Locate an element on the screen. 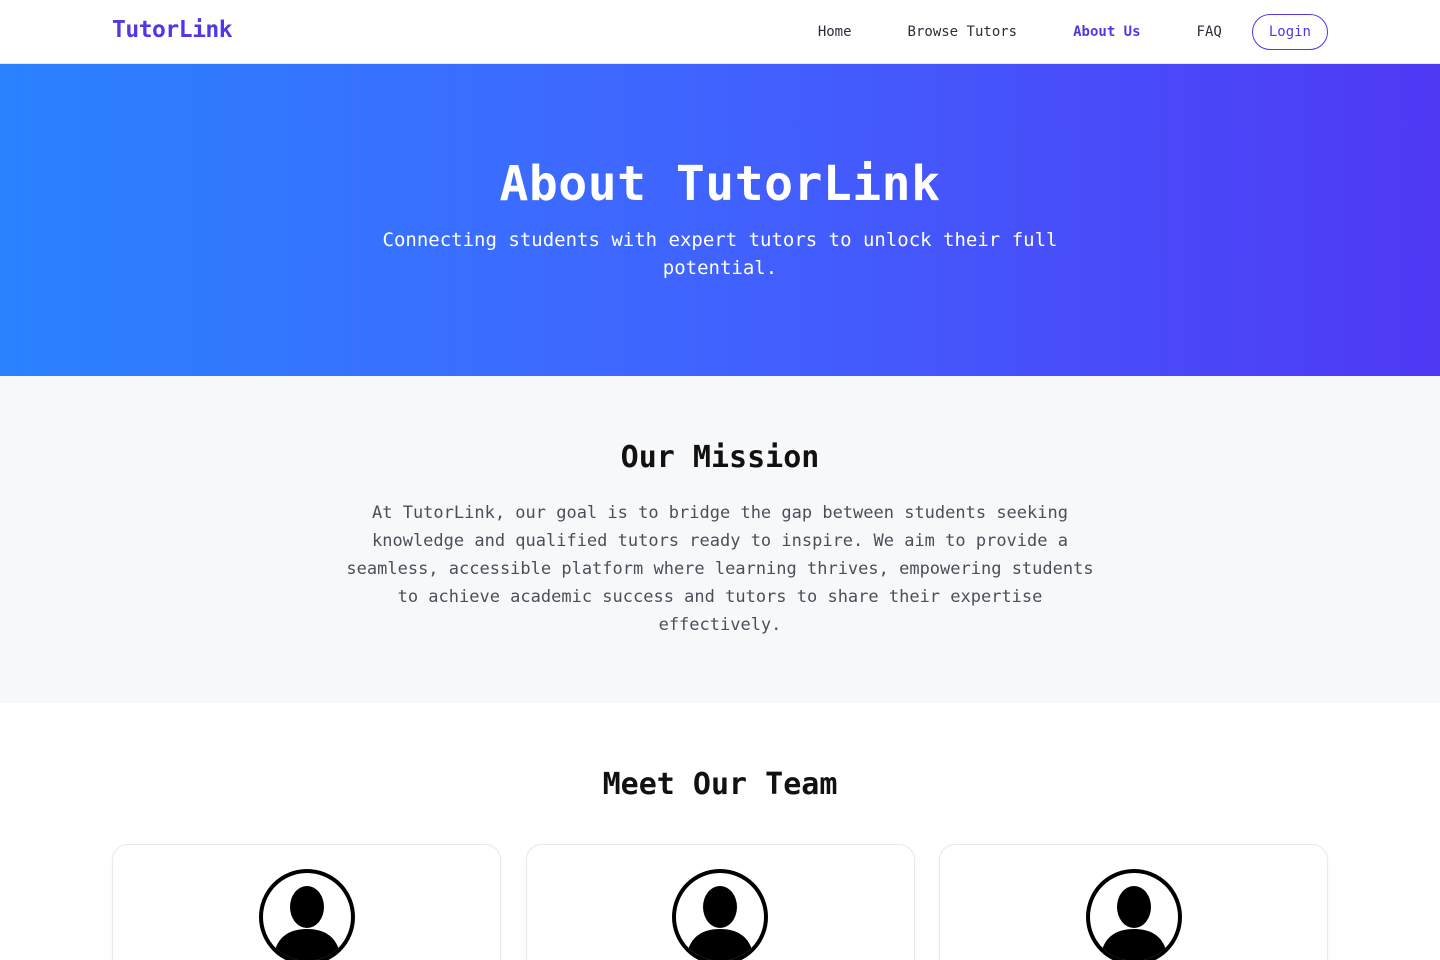  login-button: Login is located at coordinates (1289, 32).